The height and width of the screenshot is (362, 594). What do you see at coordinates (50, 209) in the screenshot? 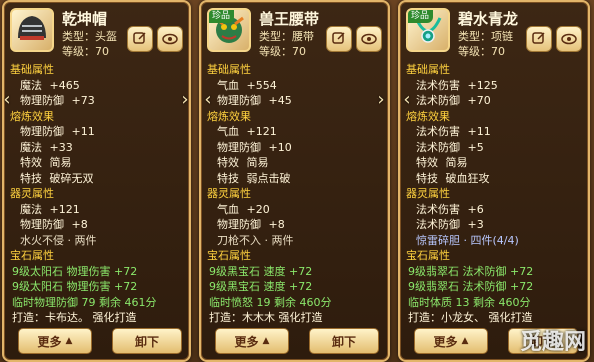
I see `attr-row: 魔法 +121` at bounding box center [50, 209].